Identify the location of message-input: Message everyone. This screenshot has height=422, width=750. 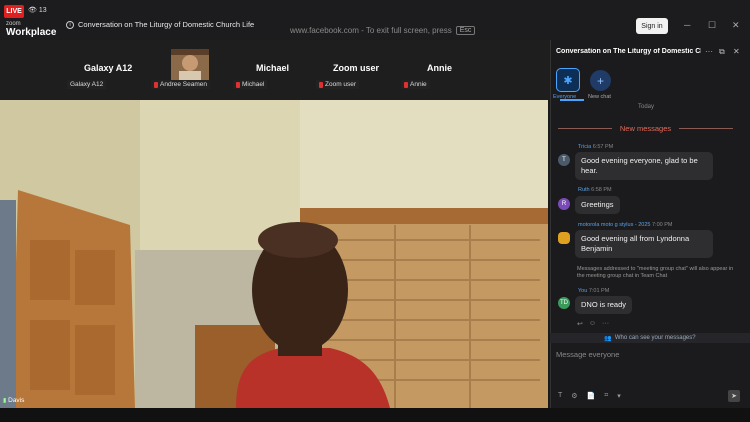
(587, 354).